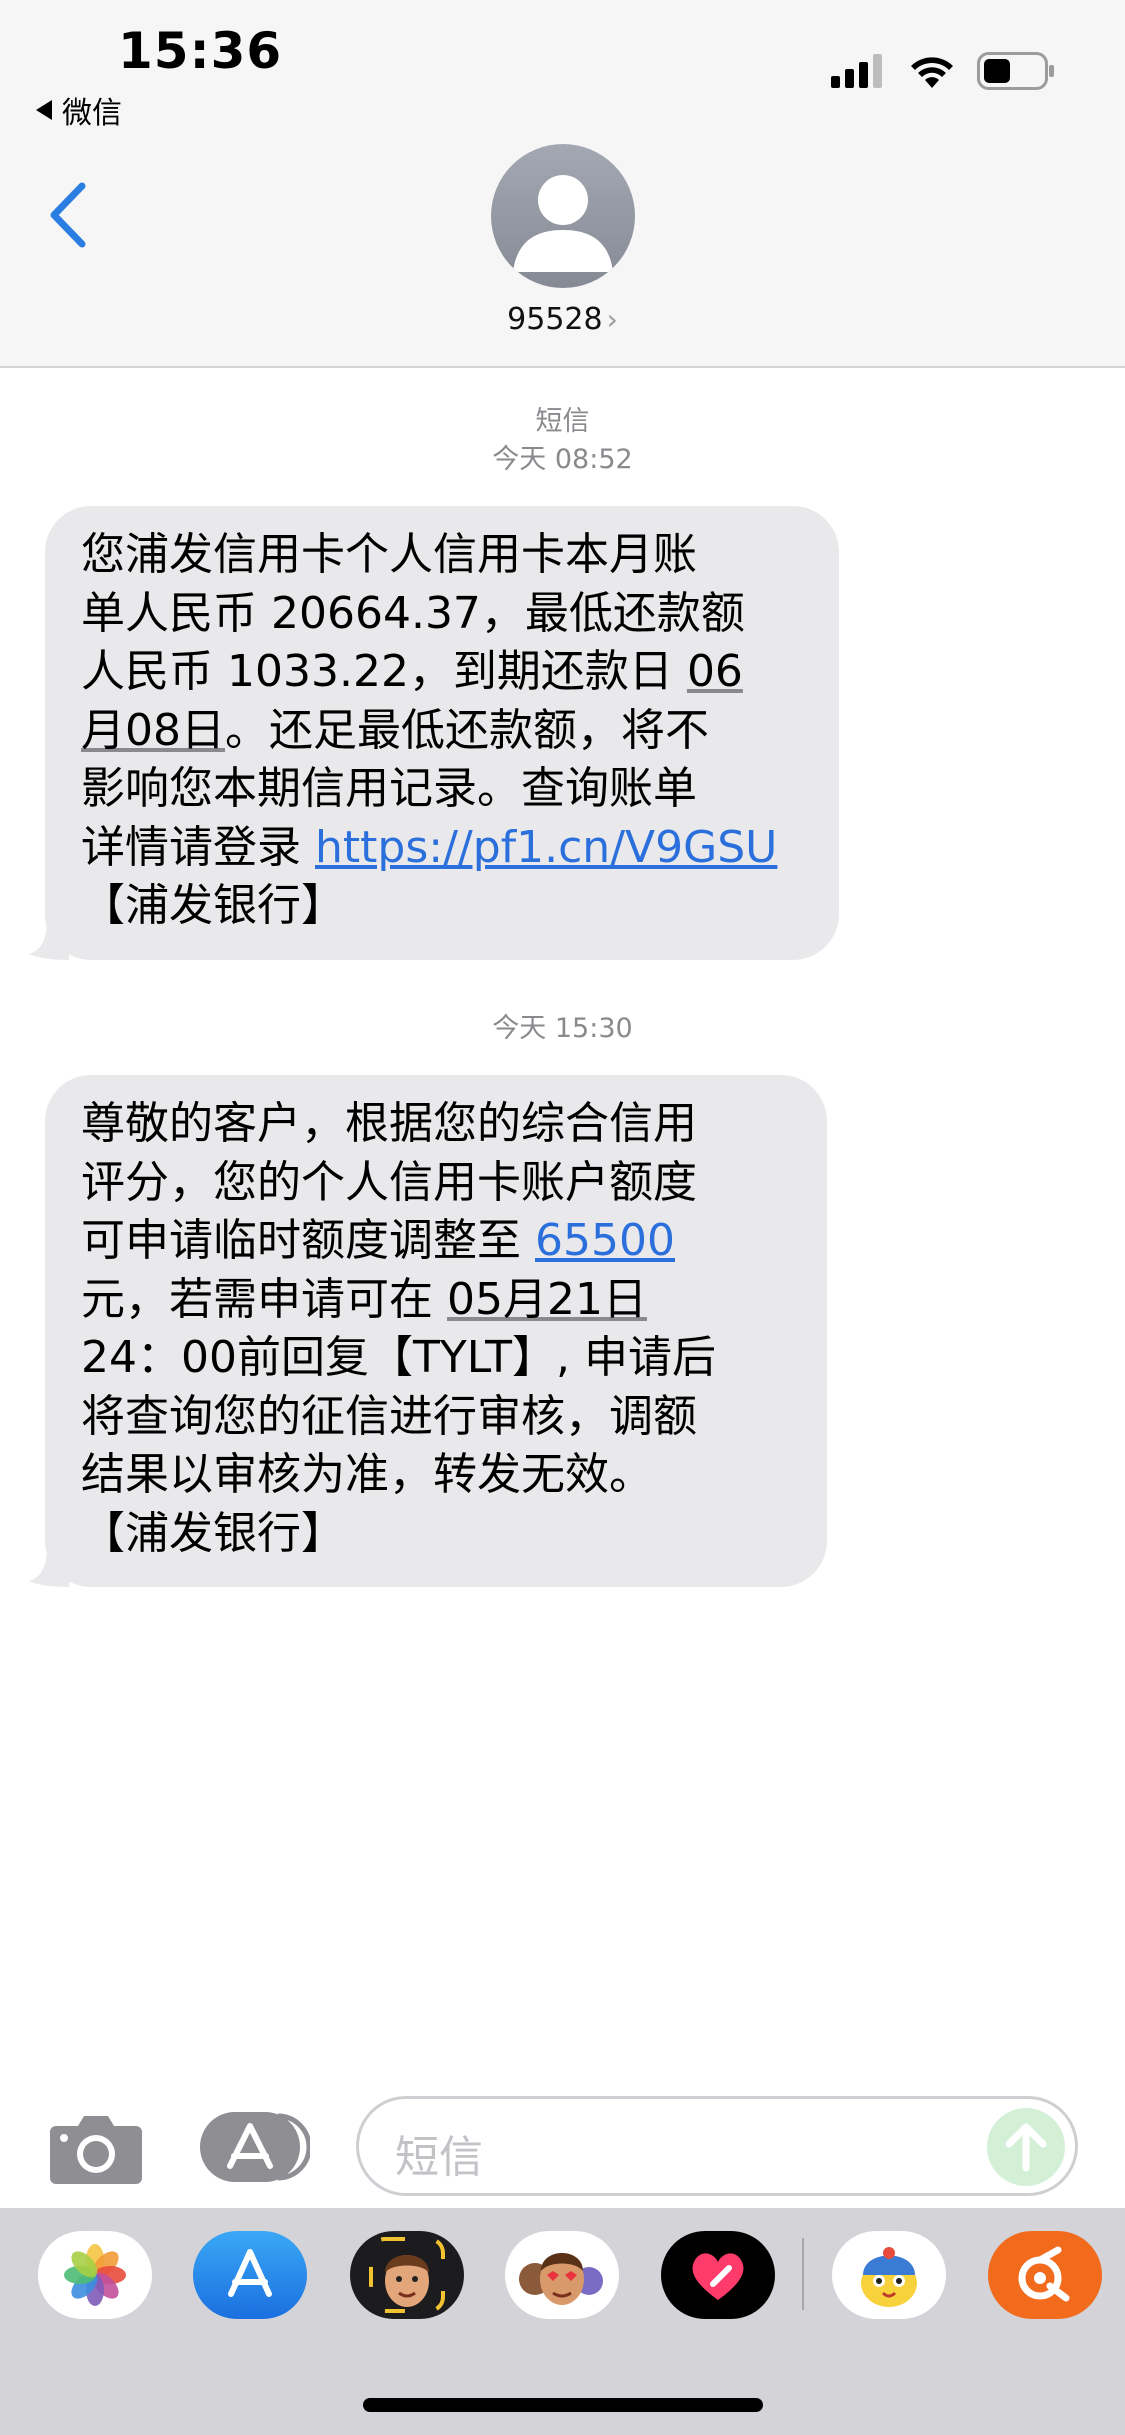 This screenshot has height=2435, width=1125. I want to click on memoji-icon, so click(407, 2275).